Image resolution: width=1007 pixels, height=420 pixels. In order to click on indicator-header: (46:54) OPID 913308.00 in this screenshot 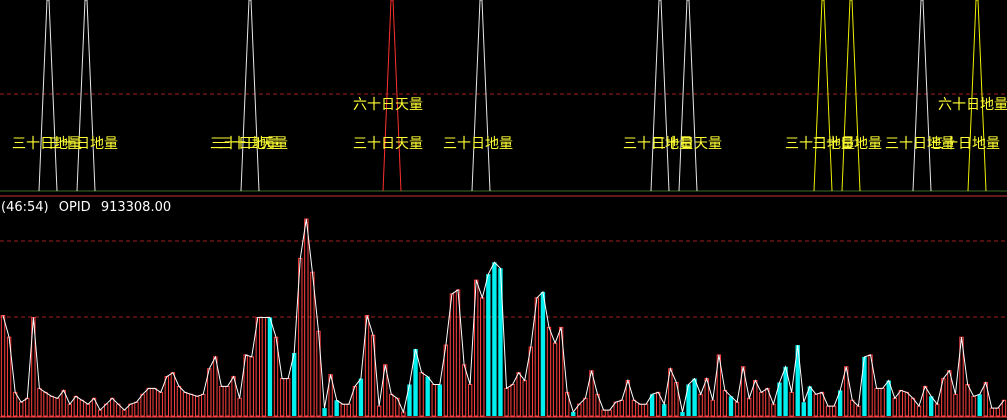, I will do `click(86, 207)`.